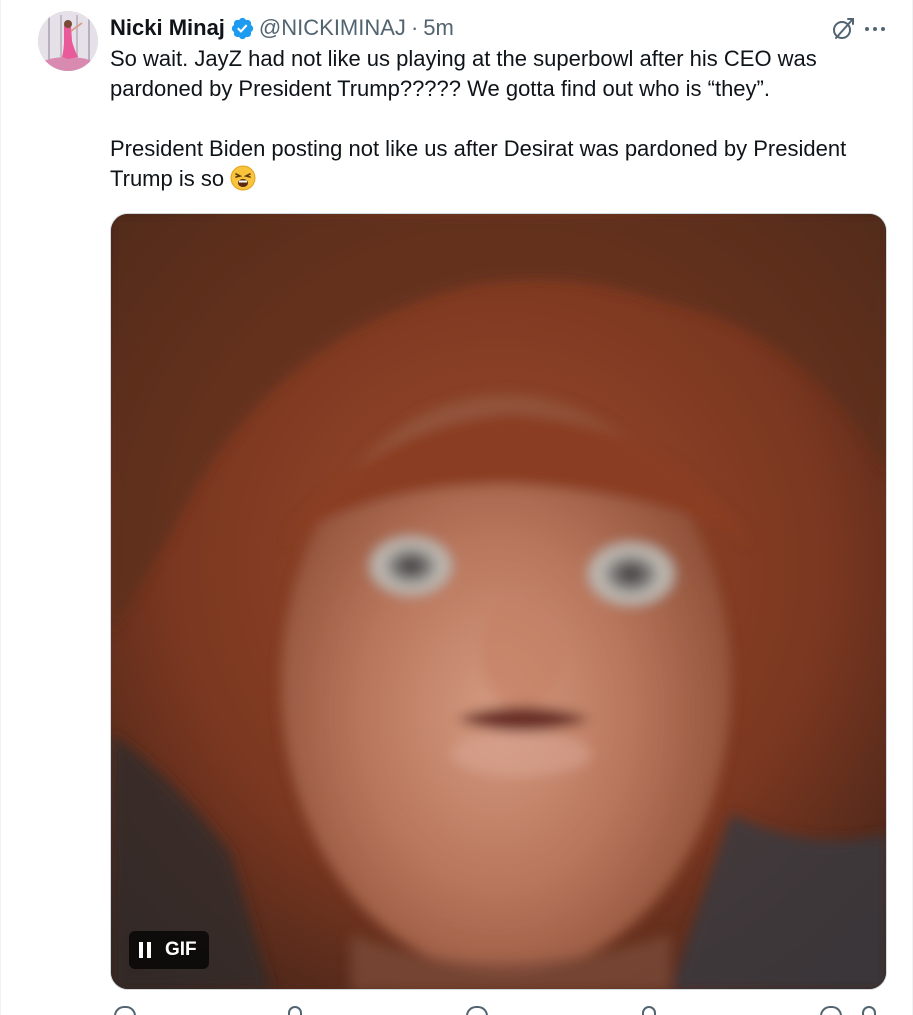 The width and height of the screenshot is (913, 1015). I want to click on tweet-actions, so click(498, 1010).